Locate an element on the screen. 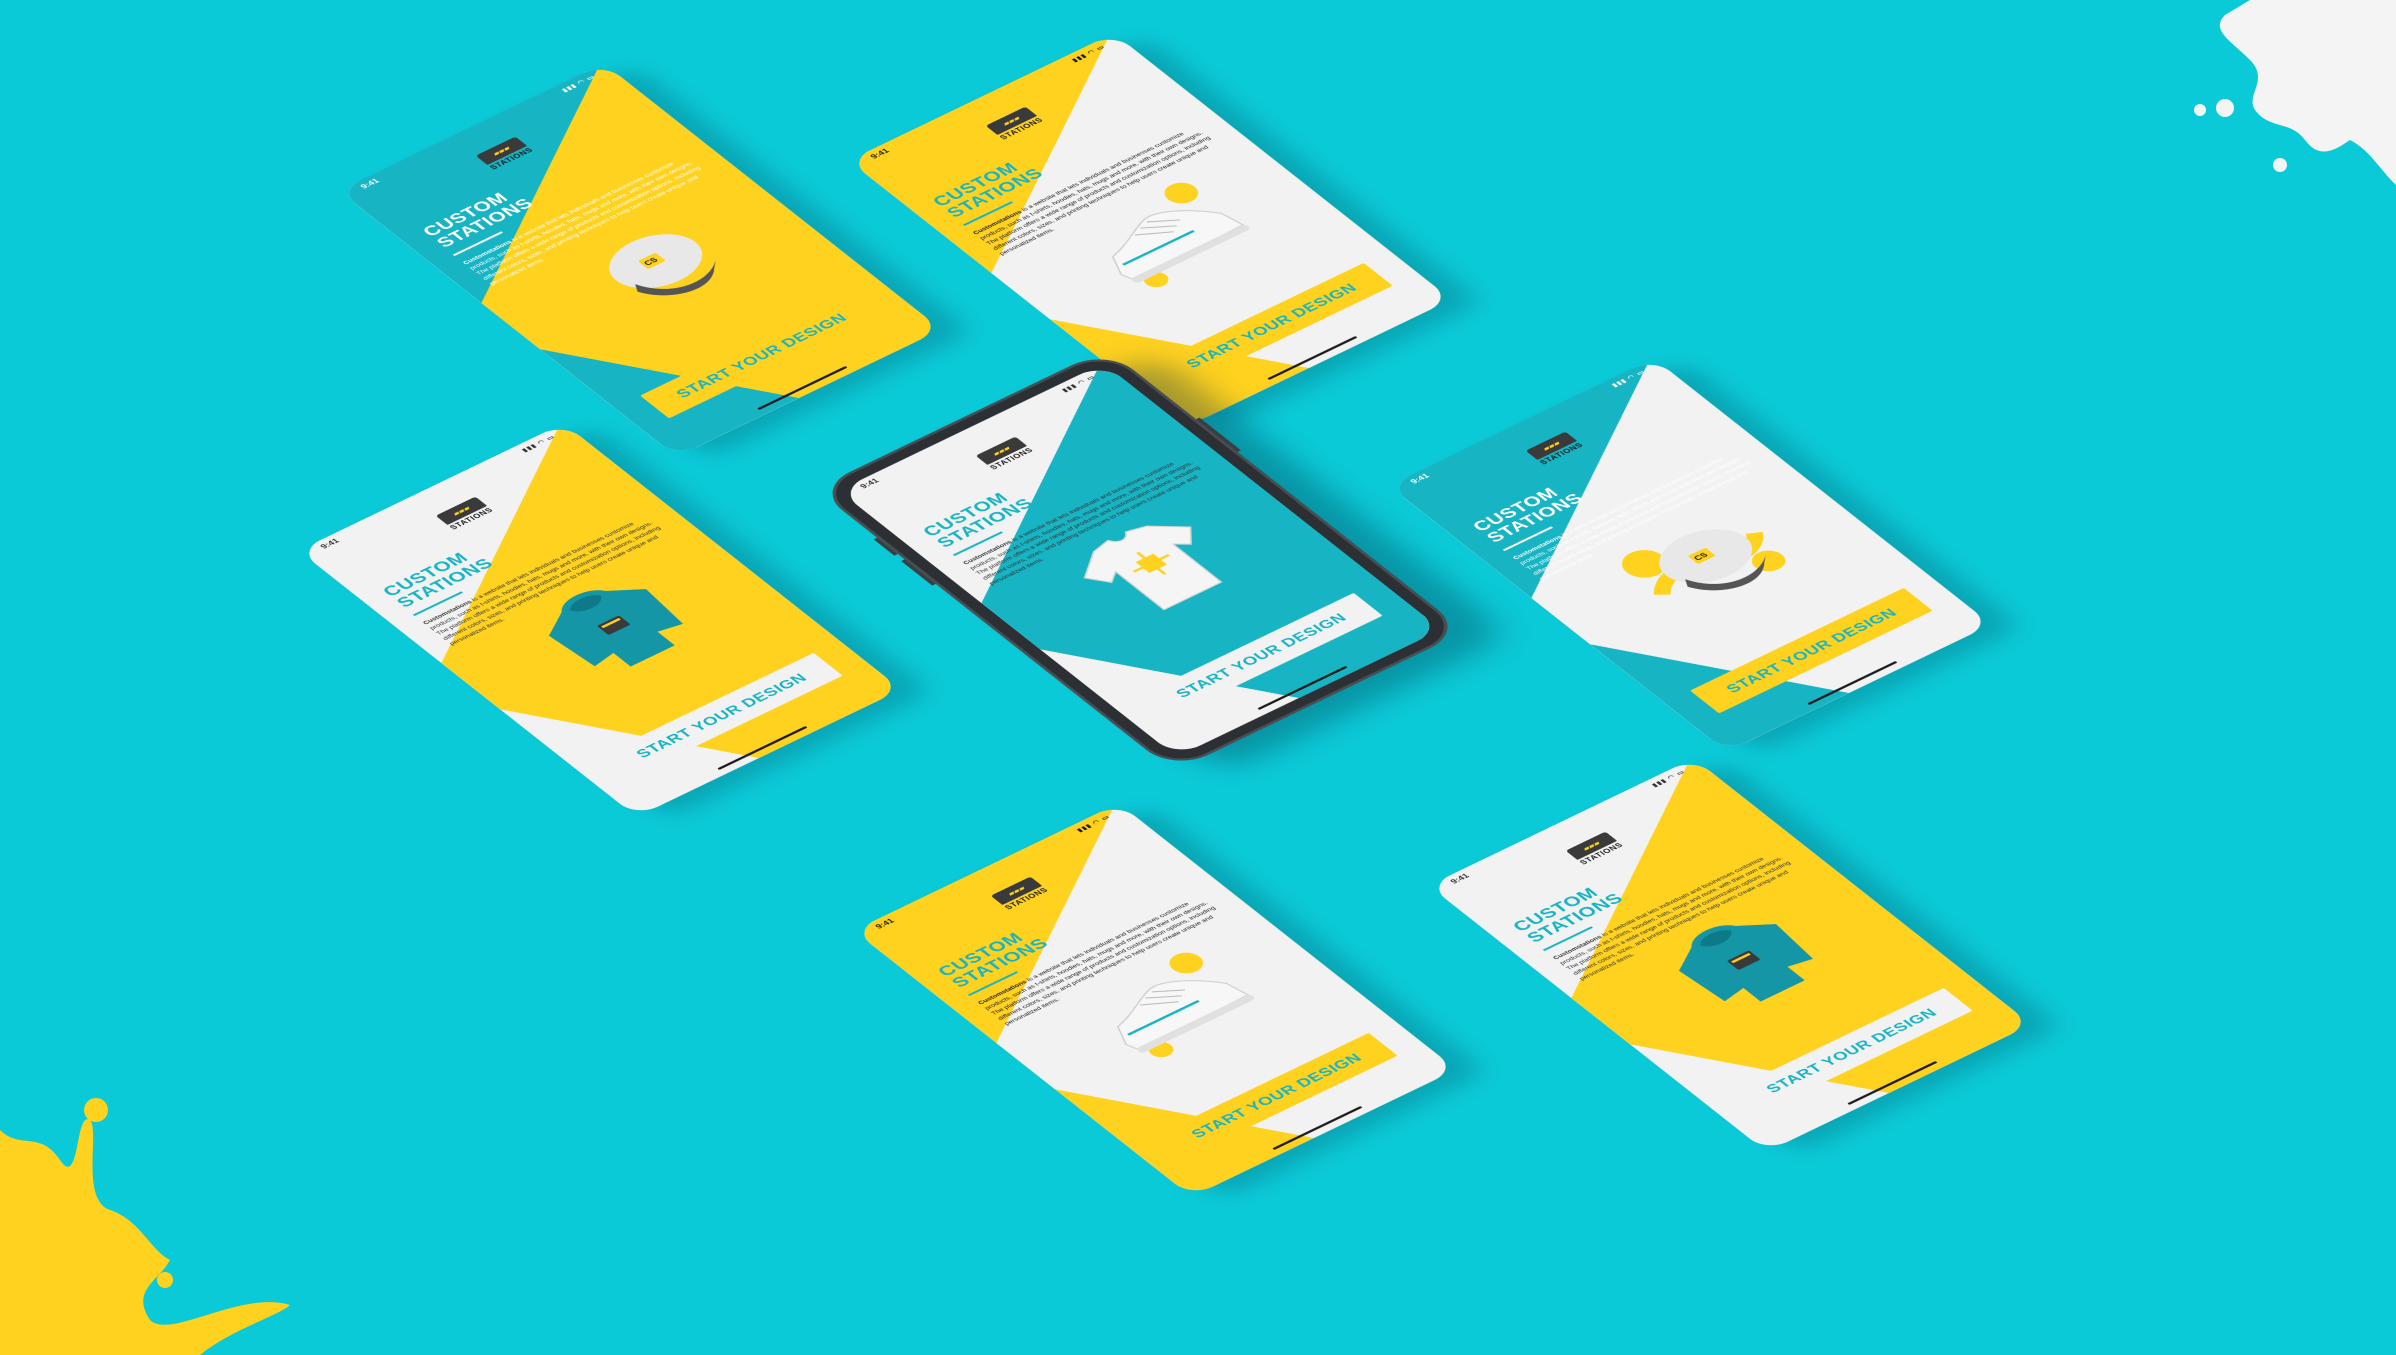 The width and height of the screenshot is (2396, 1355). volume-button is located at coordinates (885, 546).